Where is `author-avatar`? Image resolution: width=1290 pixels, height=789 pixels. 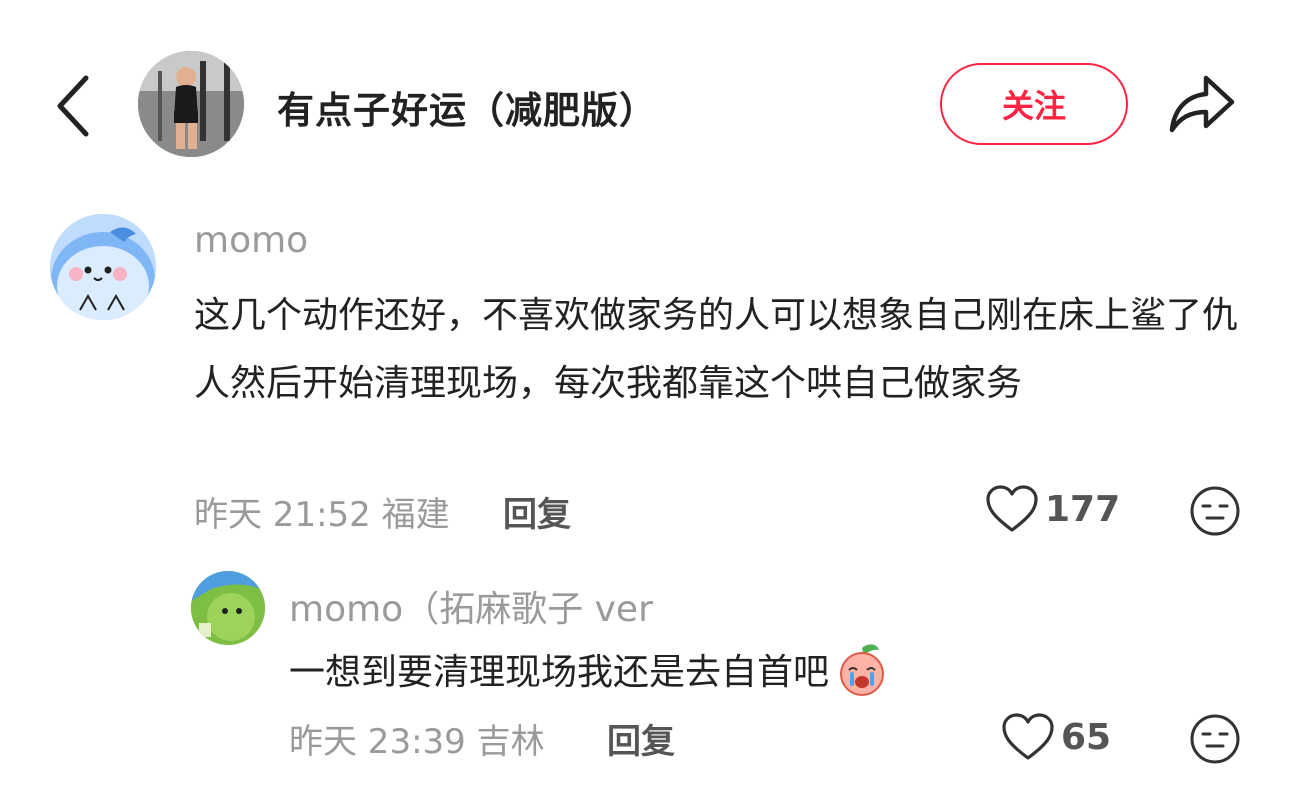 author-avatar is located at coordinates (191, 104).